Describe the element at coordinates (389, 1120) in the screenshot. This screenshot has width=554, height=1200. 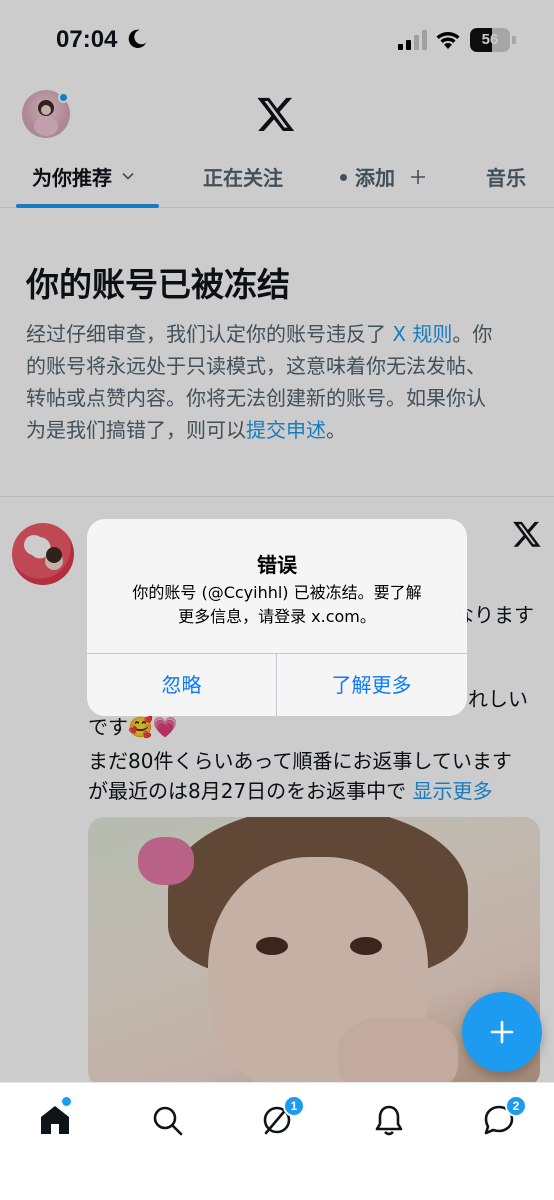
I see `notifications-icon` at that location.